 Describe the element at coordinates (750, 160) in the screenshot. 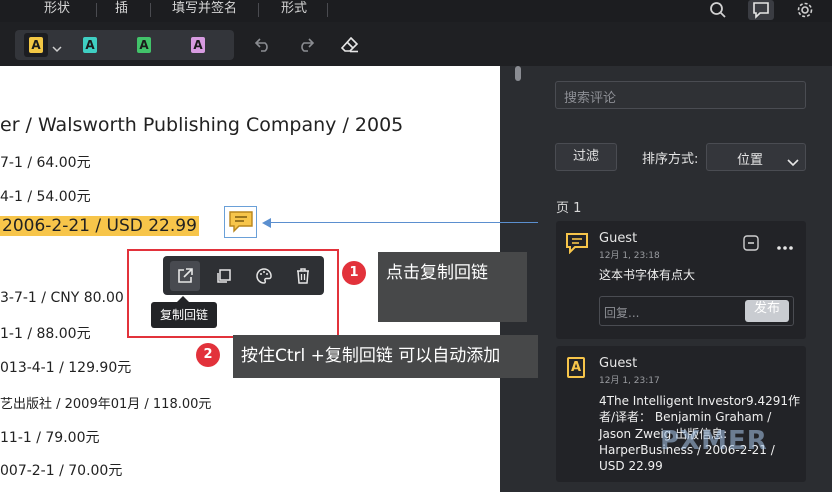

I see `sort-value: 位置` at that location.